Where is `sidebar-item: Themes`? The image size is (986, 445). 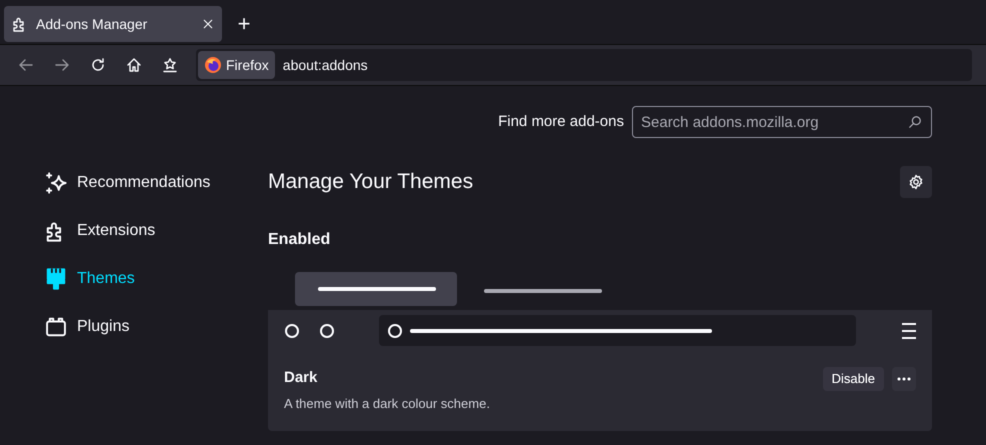 sidebar-item: Themes is located at coordinates (156, 279).